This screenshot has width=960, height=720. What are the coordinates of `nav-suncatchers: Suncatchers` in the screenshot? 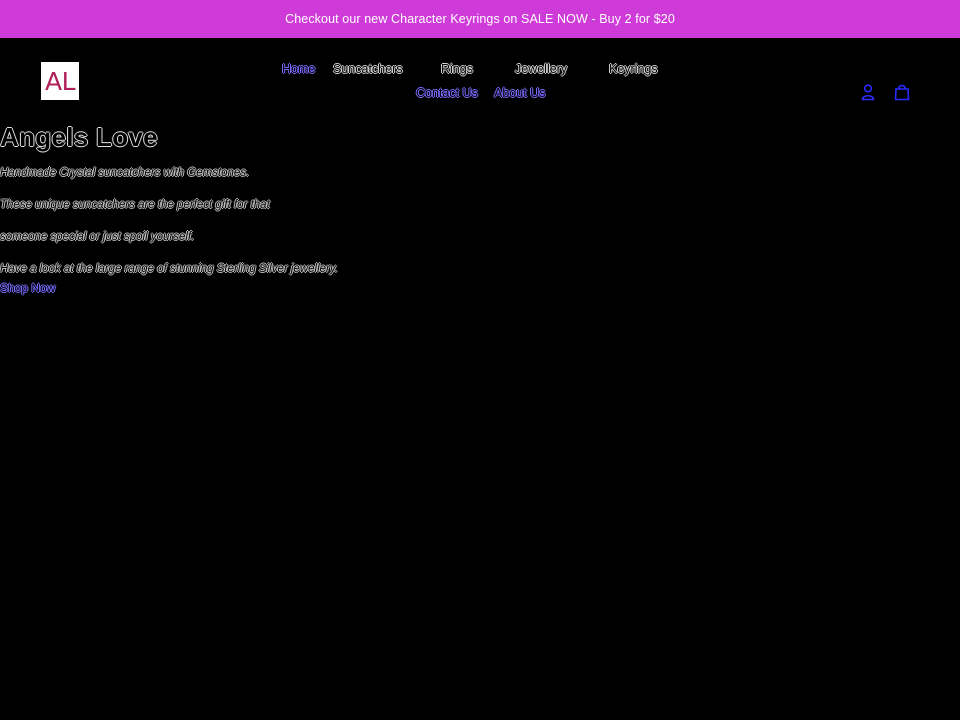 It's located at (367, 69).